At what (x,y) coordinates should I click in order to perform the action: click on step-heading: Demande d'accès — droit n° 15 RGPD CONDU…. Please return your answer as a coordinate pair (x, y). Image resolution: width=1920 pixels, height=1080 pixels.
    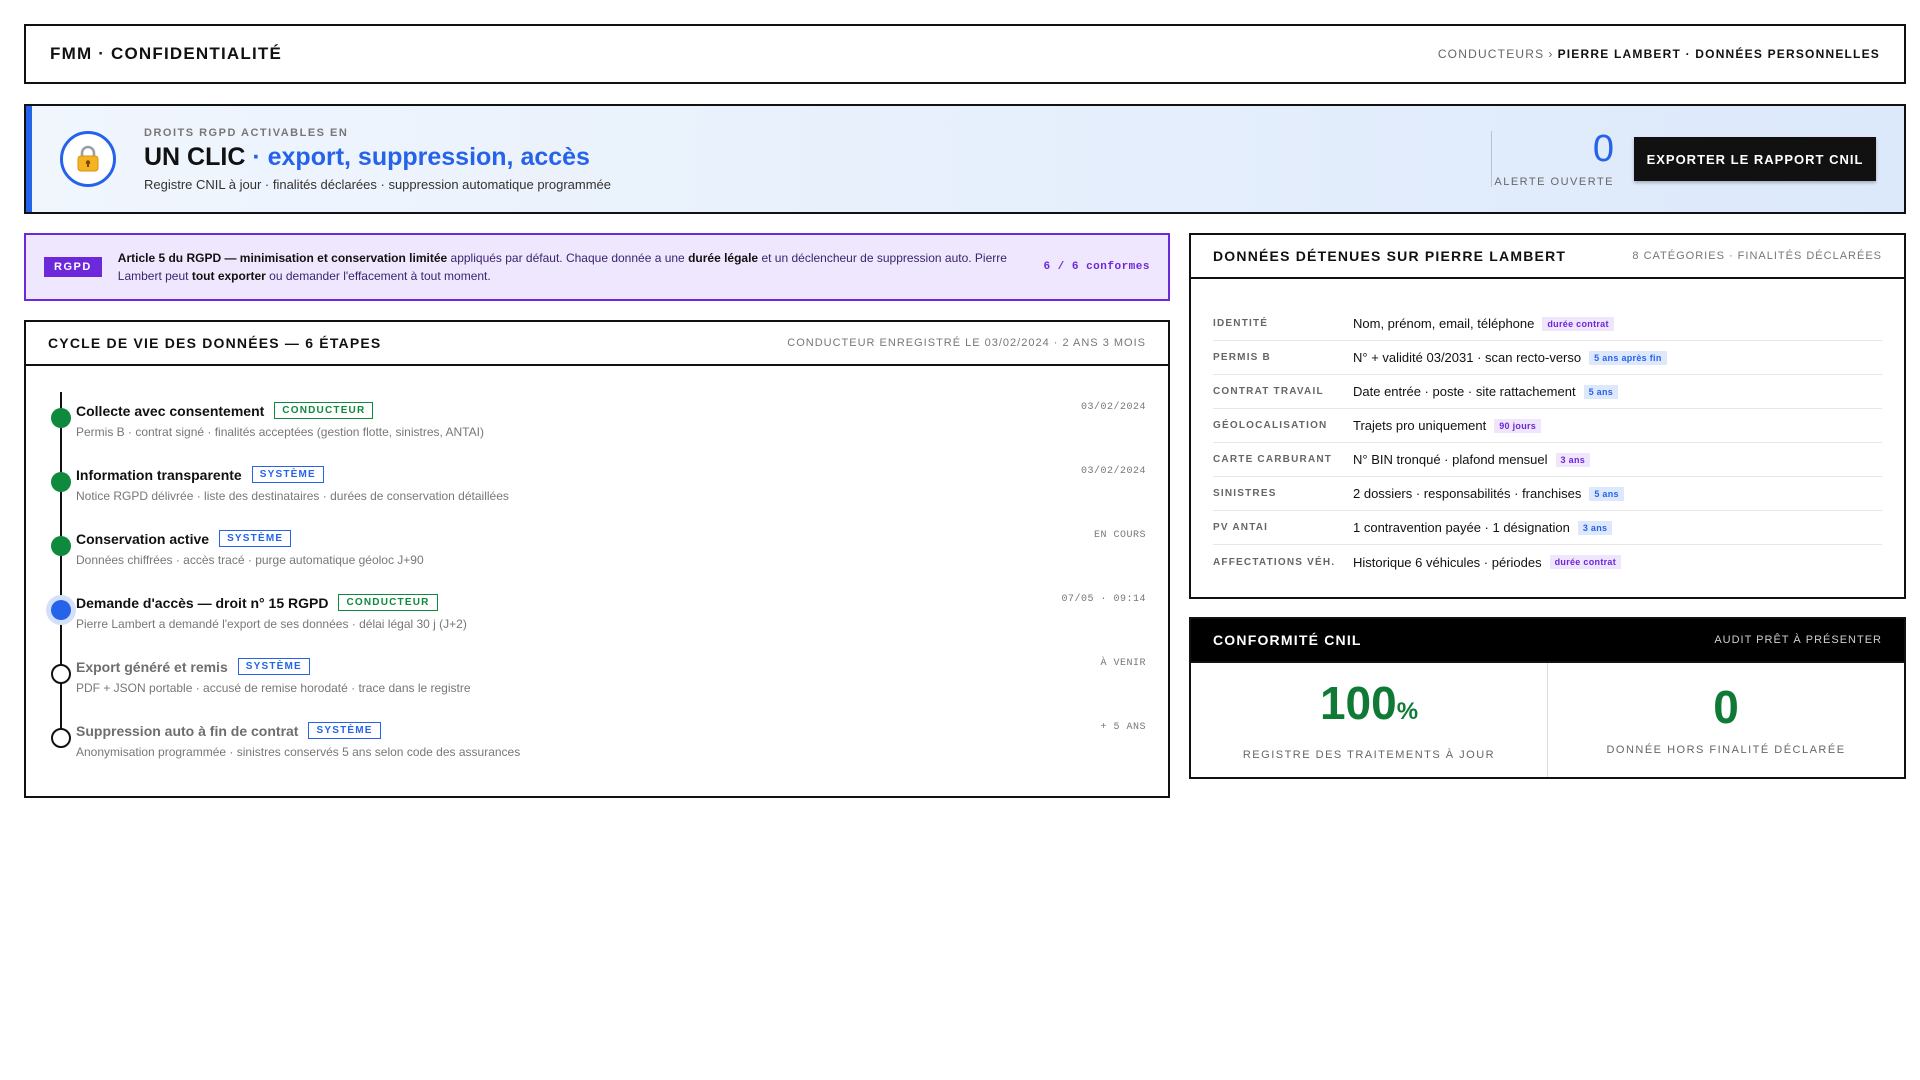
    Looking at the image, I should click on (611, 595).